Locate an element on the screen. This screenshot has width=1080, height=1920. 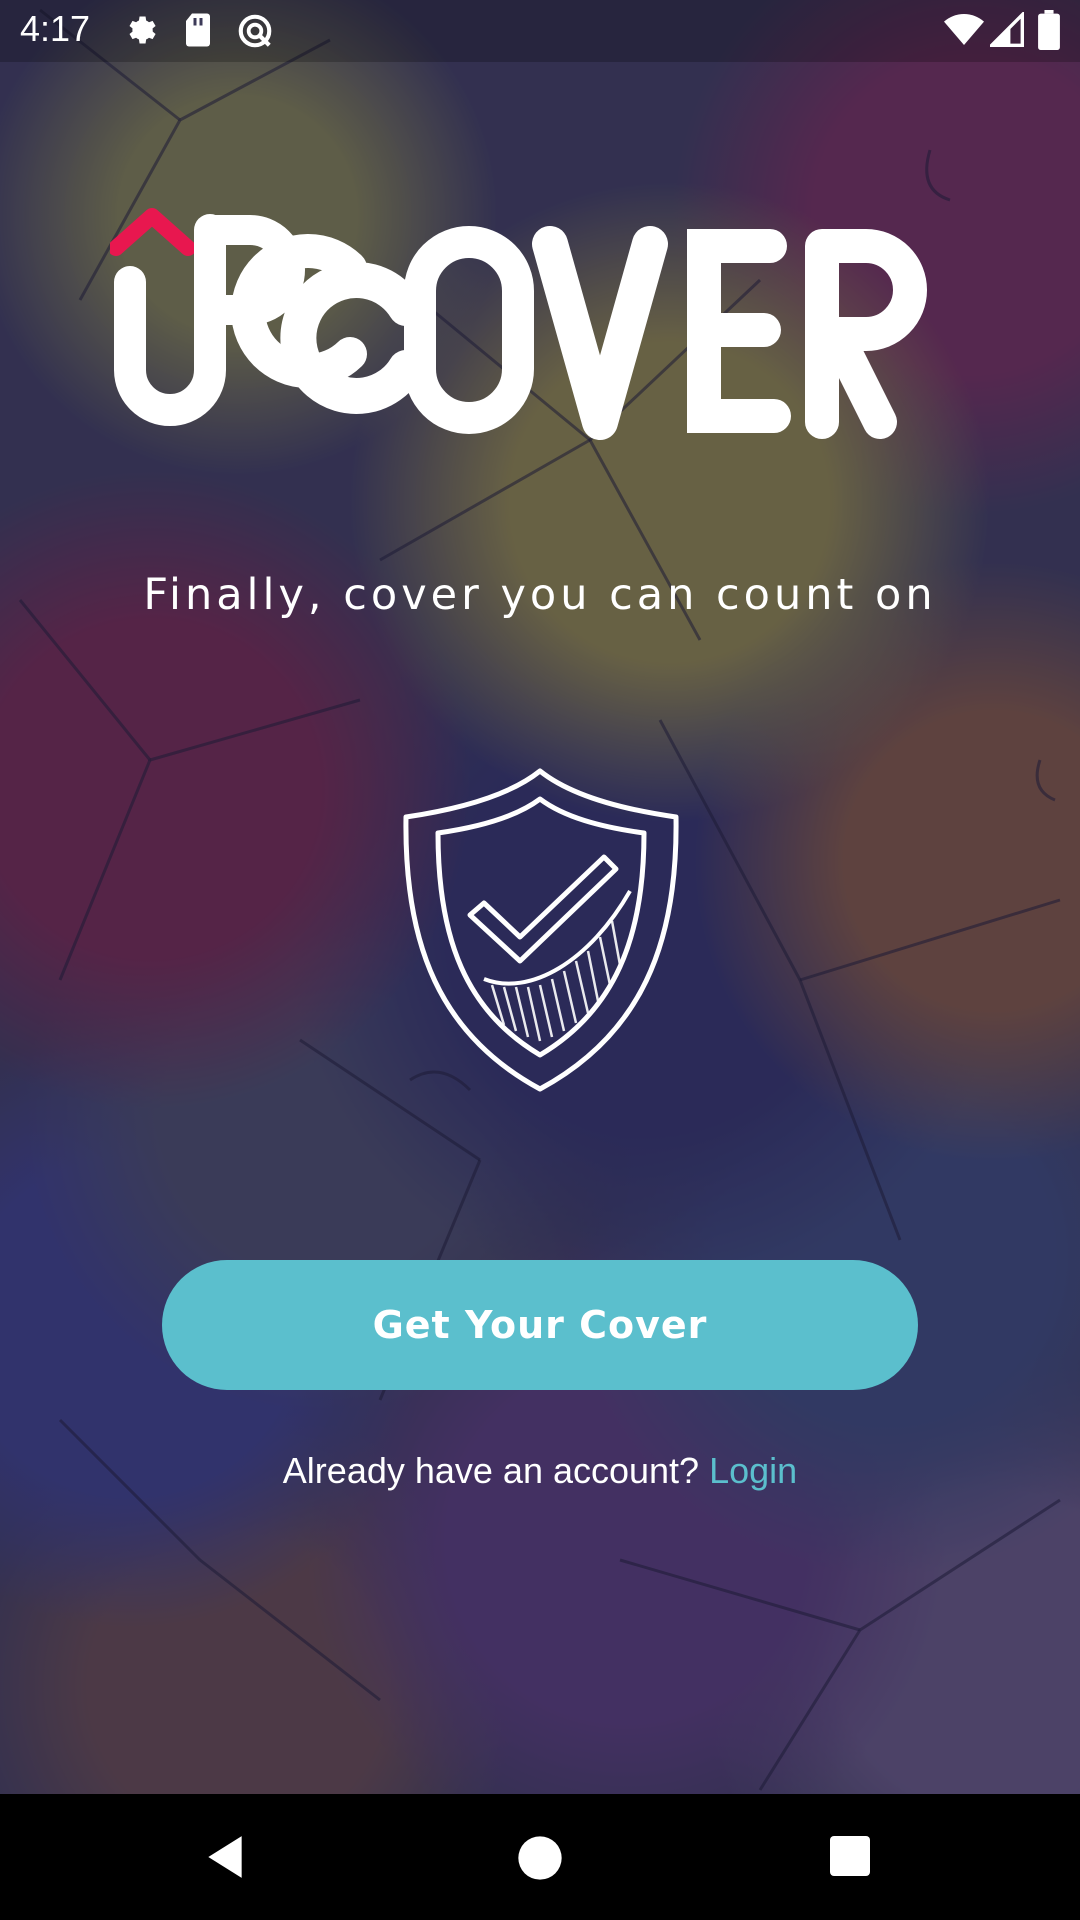
home-icon is located at coordinates (540, 1858).